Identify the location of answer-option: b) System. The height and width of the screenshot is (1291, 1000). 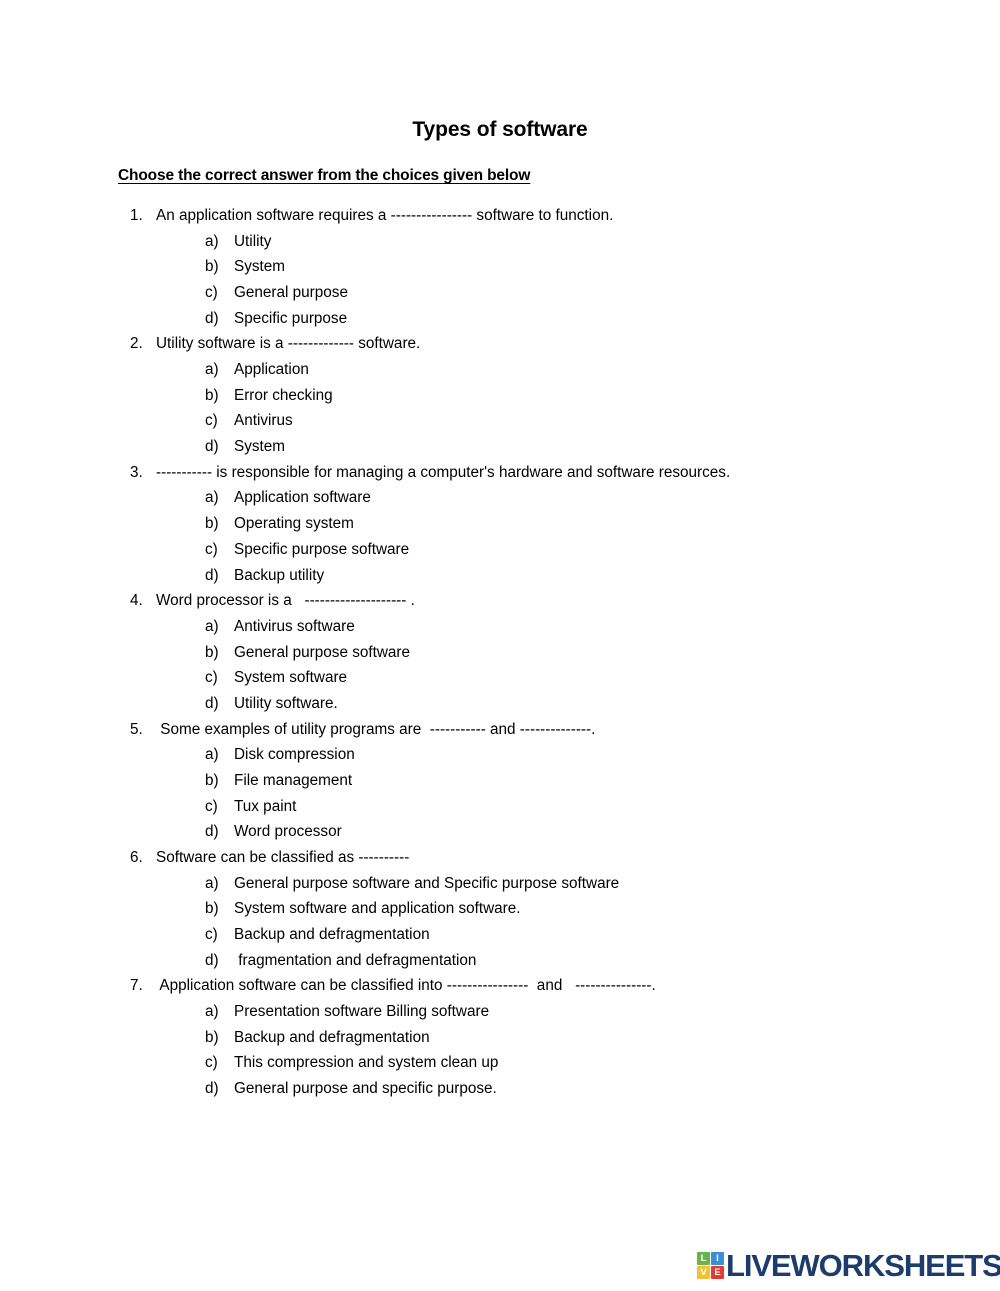
(500, 267).